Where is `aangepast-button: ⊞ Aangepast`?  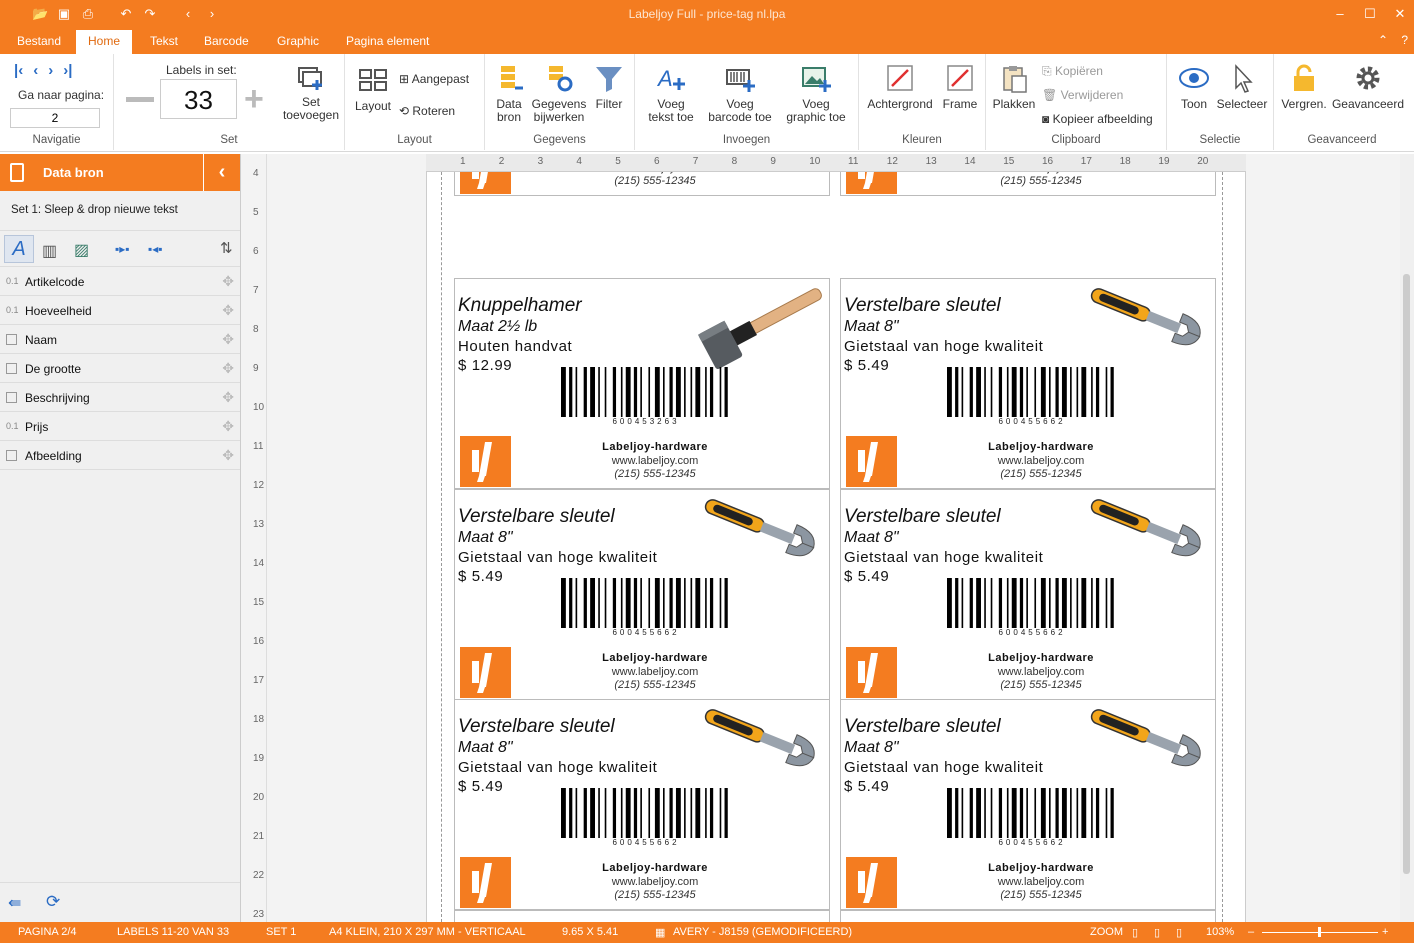
aangepast-button: ⊞ Aangepast is located at coordinates (434, 79).